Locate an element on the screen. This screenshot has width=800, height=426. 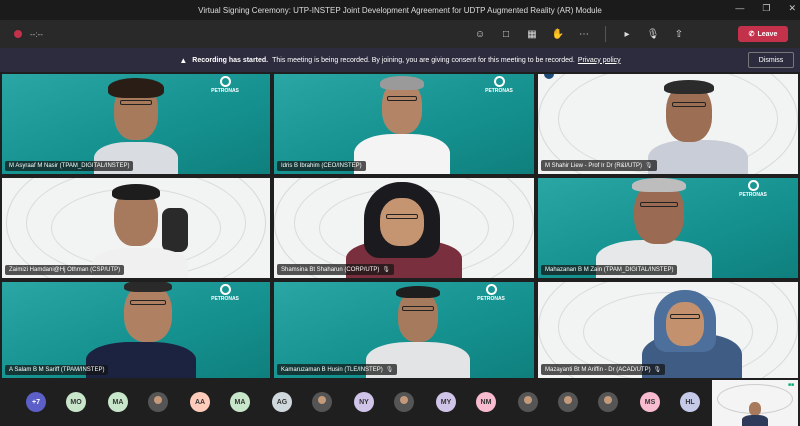
meeting-controls: ☺ □ ▦ ✋ ⋯ ▸ 🎙 ⇧ is located at coordinates (579, 34).